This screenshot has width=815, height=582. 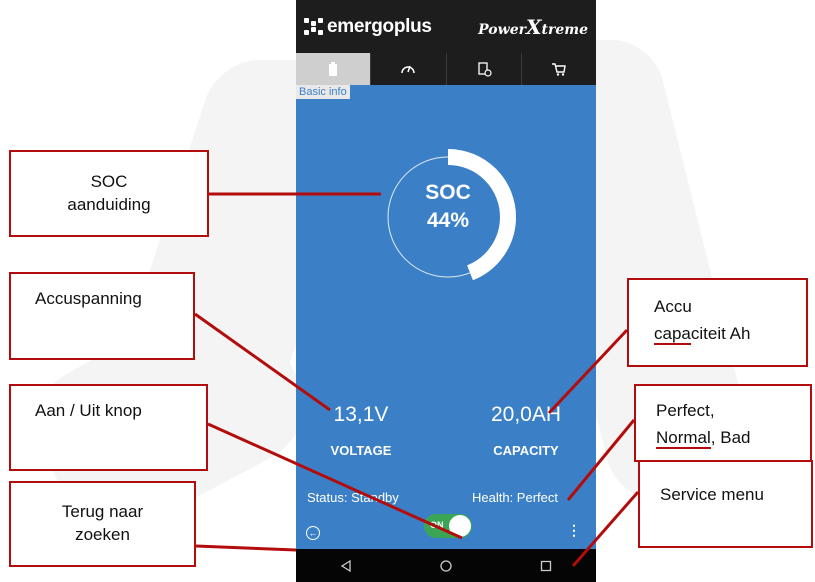 I want to click on section-label: Basic info, so click(x=323, y=92).